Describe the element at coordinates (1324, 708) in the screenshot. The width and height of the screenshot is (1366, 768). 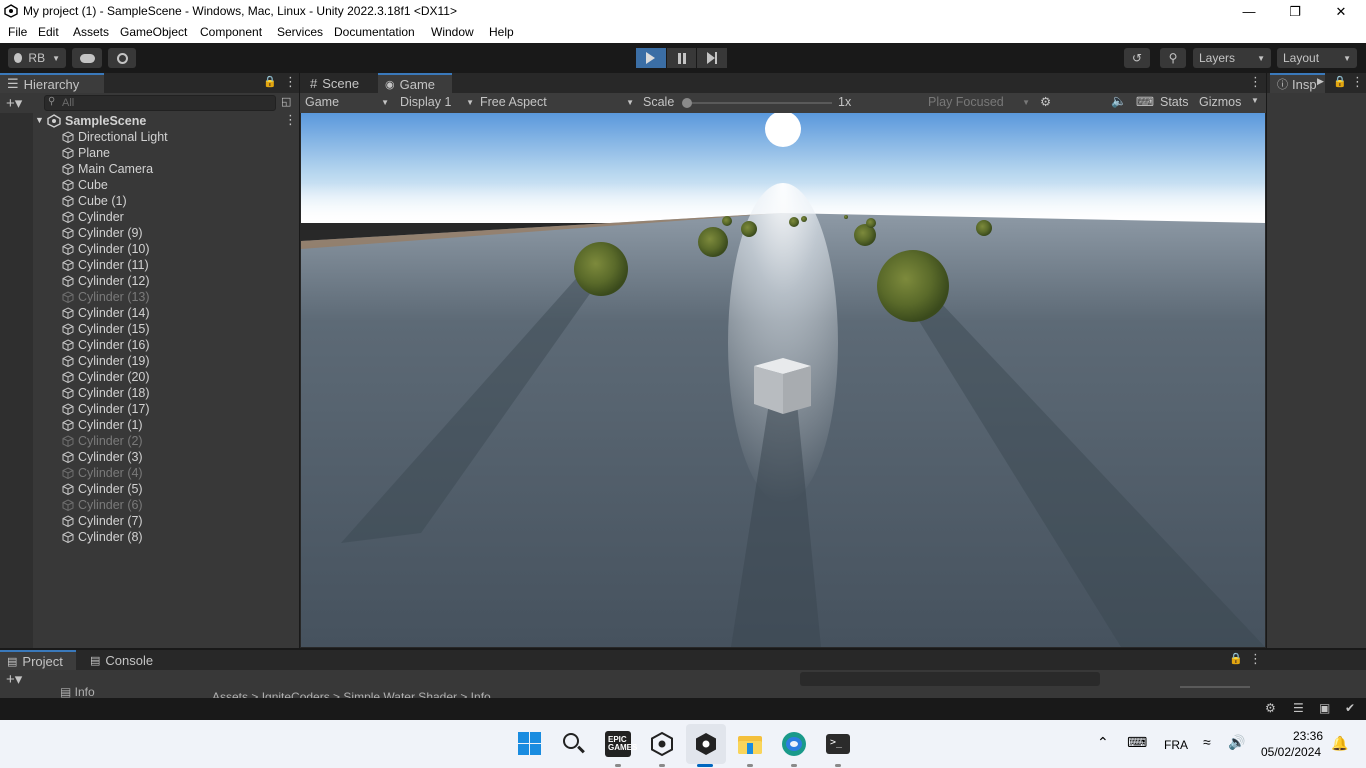
I see `network-icon: ▣` at that location.